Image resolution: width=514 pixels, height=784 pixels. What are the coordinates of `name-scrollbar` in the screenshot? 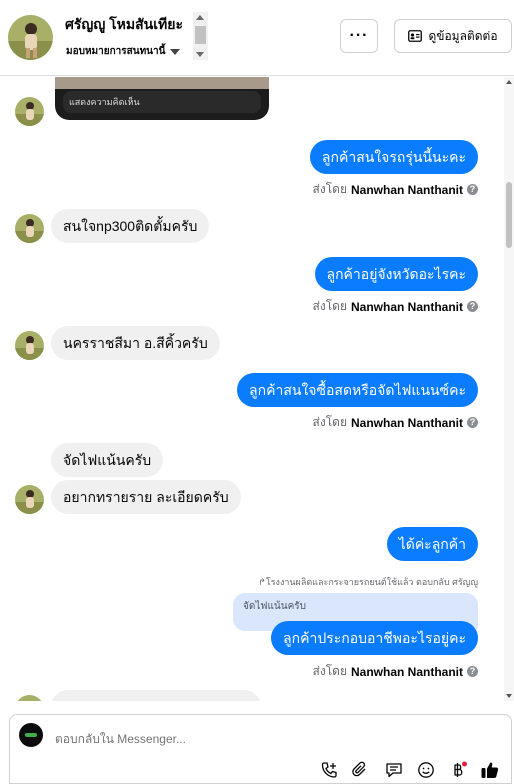 It's located at (200, 36).